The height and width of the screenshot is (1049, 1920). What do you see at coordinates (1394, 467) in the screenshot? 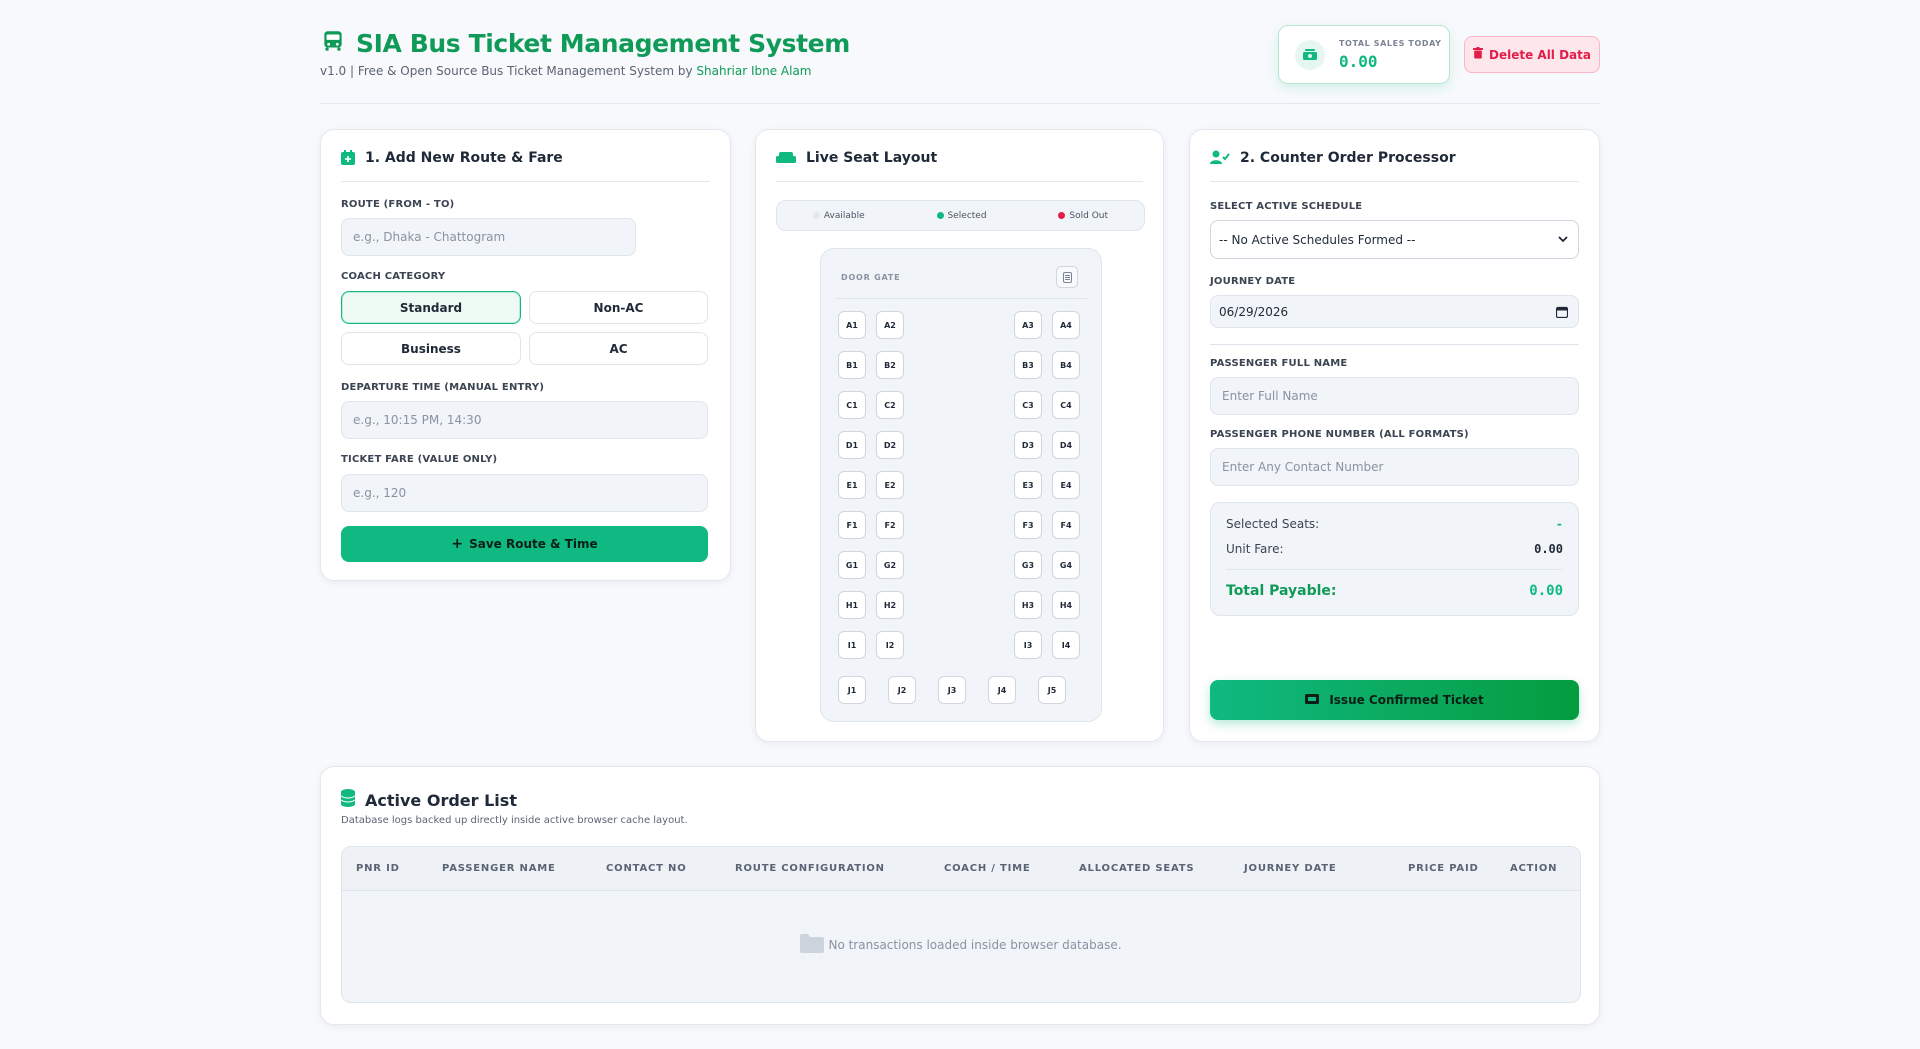
I see `passenger-phone-input: Enter Any Contact Number` at bounding box center [1394, 467].